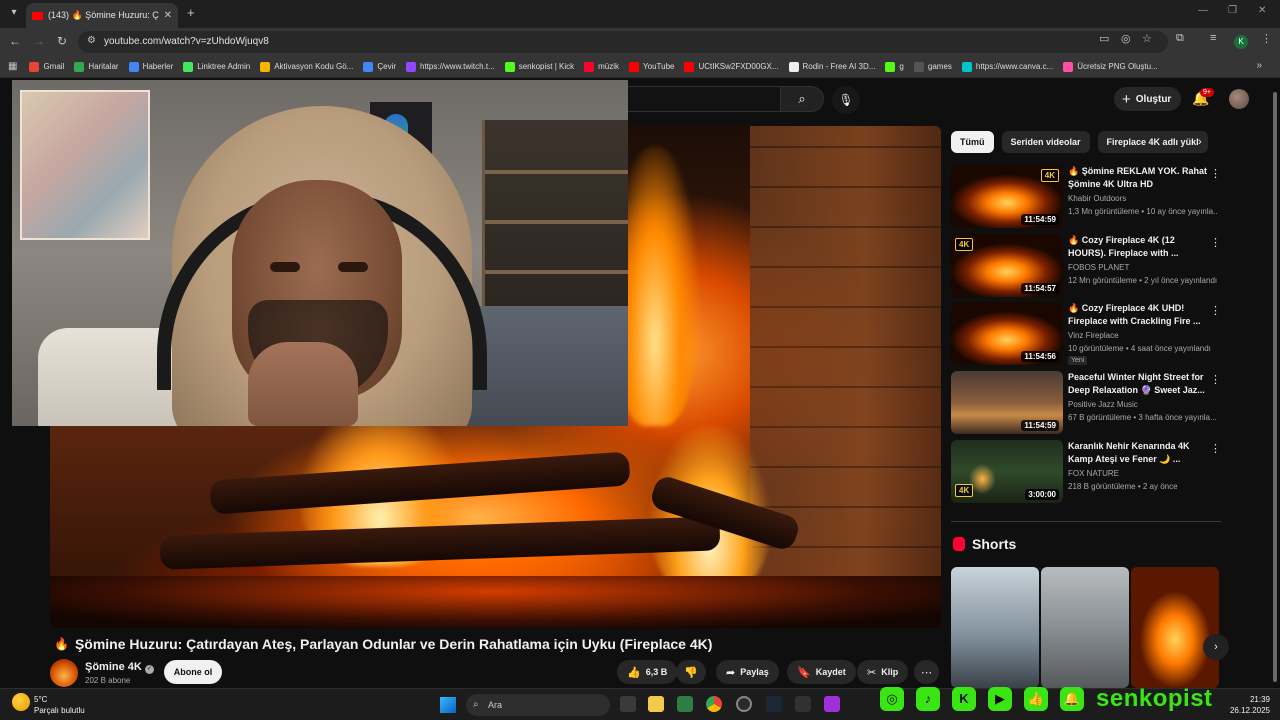 The height and width of the screenshot is (720, 1280). Describe the element at coordinates (102, 15) in the screenshot. I see `browser-tab-active: (143) 🔥 Şömine Huzuru: Çatırdayan Ateş ✕` at that location.